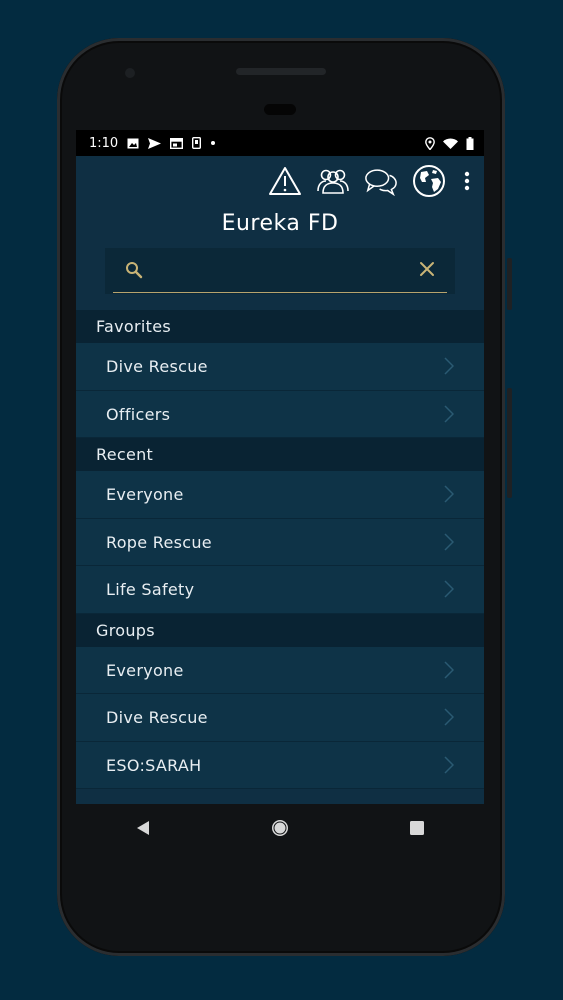 The image size is (563, 1000). I want to click on more-vertical-icon, so click(467, 181).